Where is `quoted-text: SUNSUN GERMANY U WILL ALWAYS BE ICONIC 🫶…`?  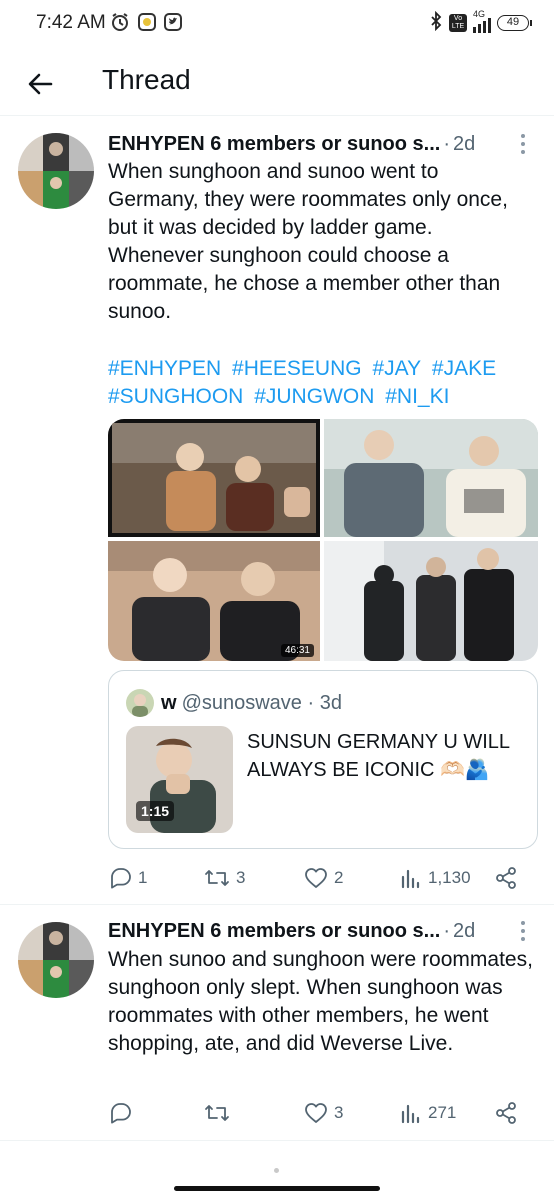
quoted-text: SUNSUN GERMANY U WILL ALWAYS BE ICONIC 🫶… is located at coordinates (378, 756).